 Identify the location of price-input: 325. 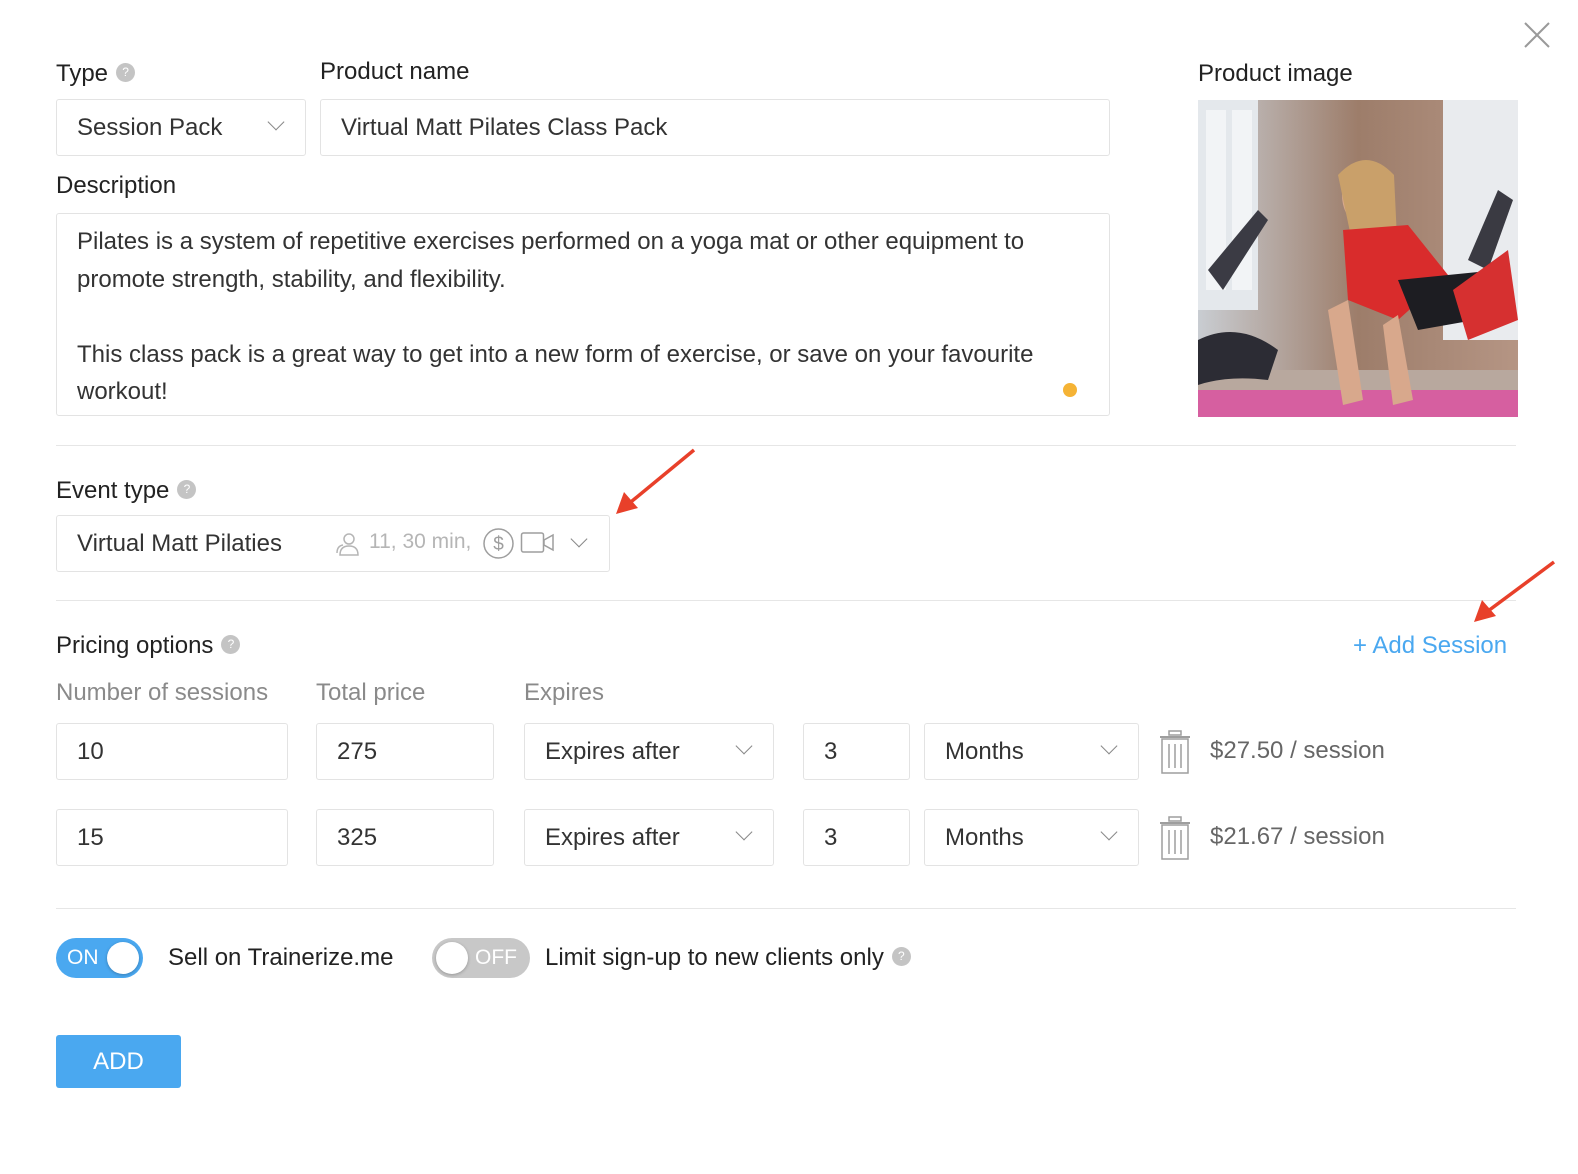
(405, 837).